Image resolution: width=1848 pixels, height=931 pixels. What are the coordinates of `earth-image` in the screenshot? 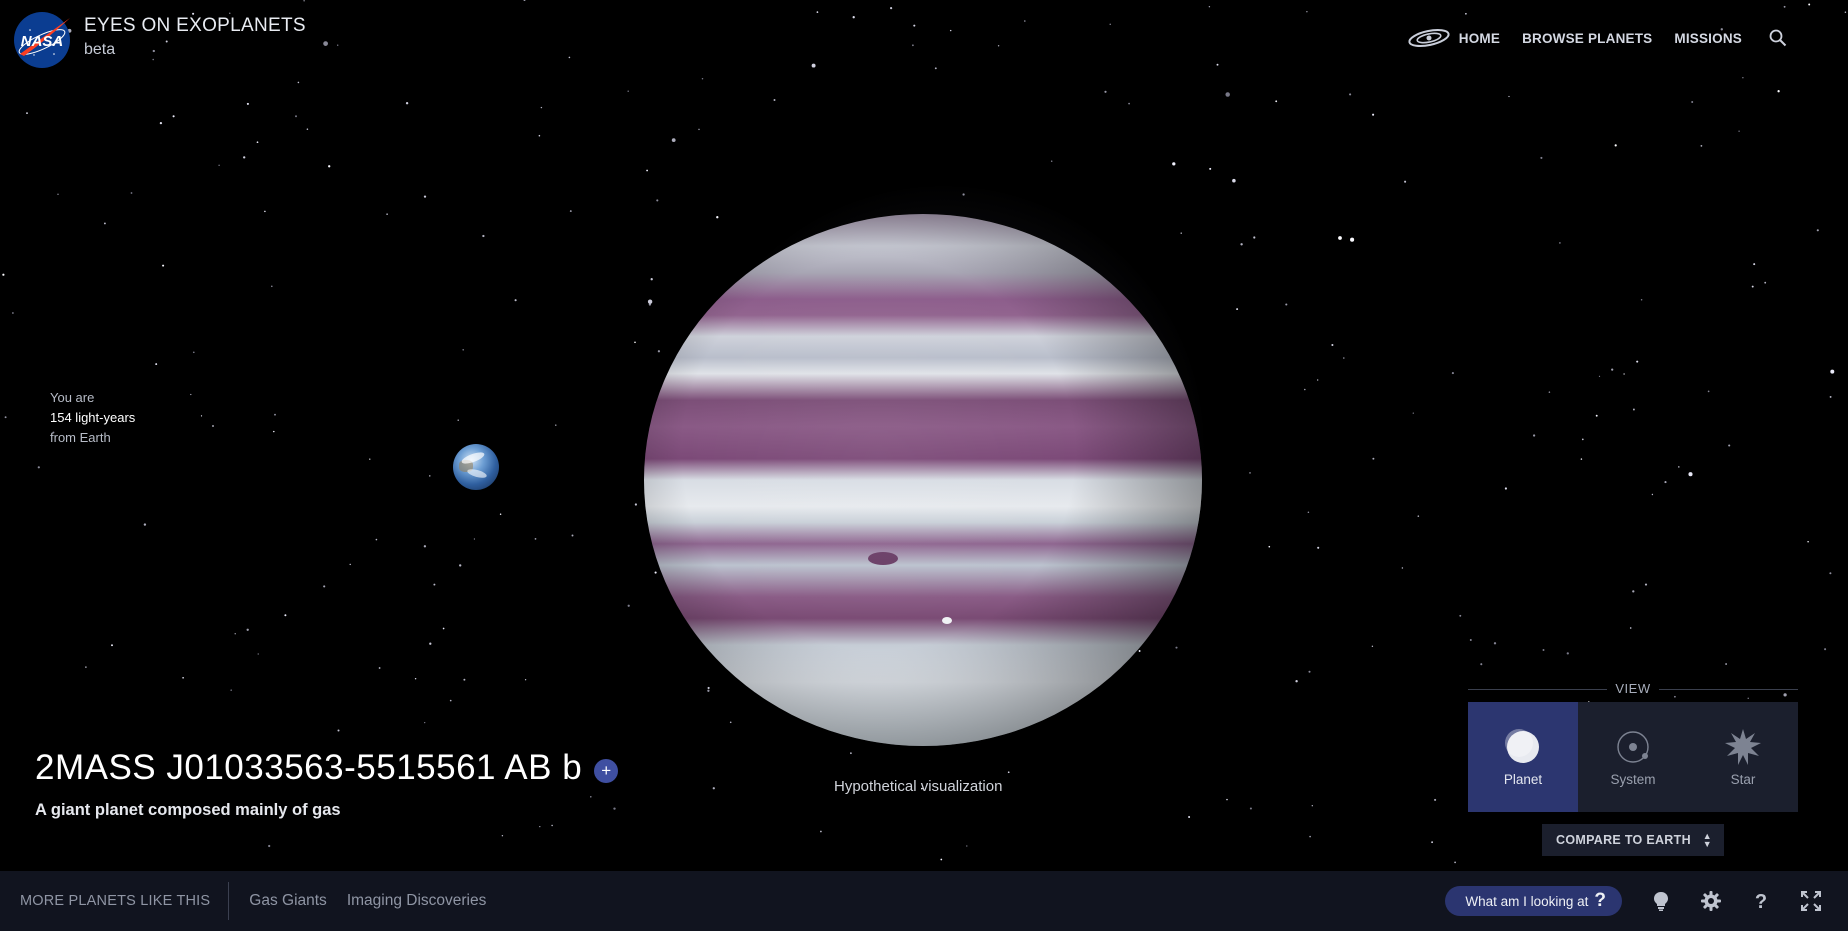 It's located at (476, 467).